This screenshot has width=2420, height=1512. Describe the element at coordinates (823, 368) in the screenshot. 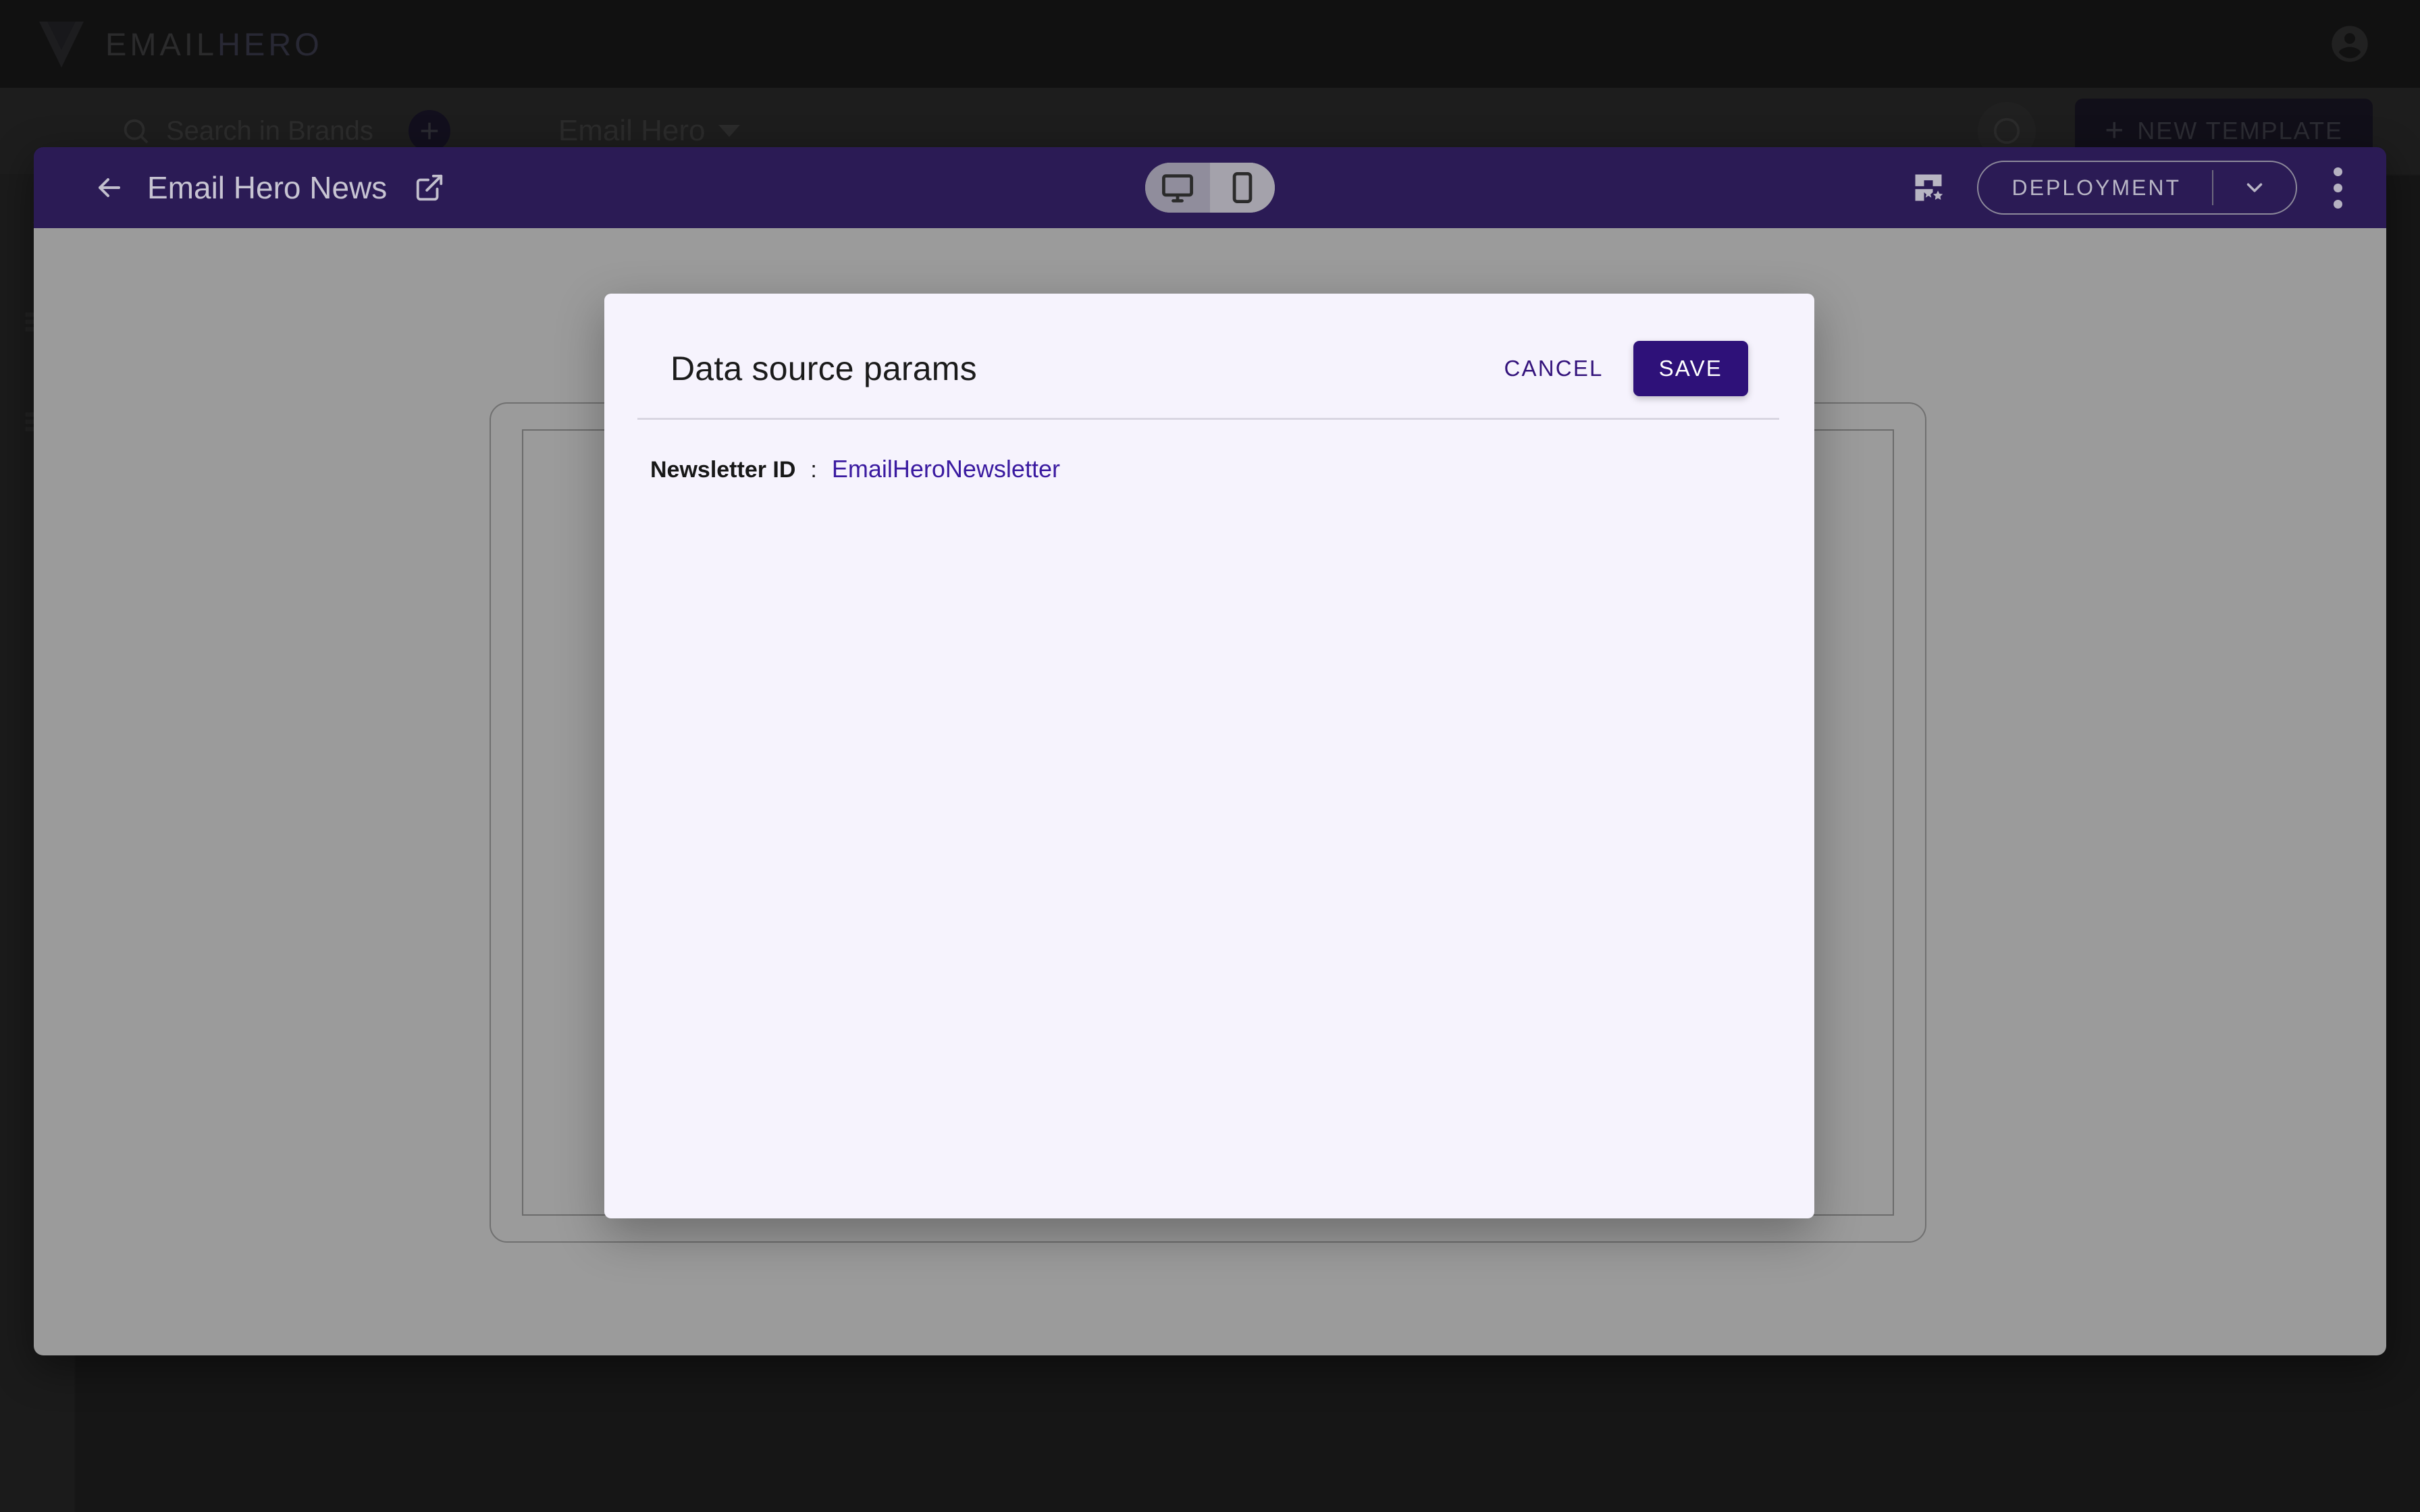

I see `dialog-title: Data source params` at that location.